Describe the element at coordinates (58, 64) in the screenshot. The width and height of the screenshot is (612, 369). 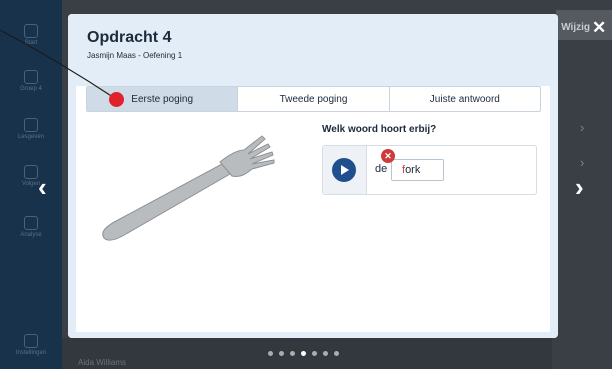
I see `annotation-leader-line` at that location.